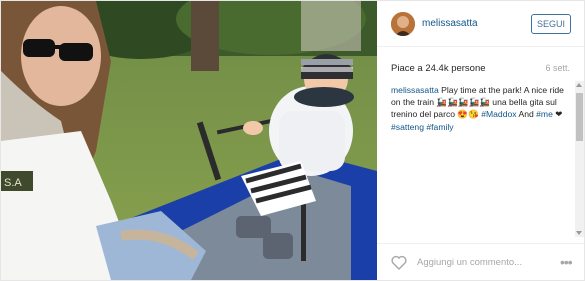 Image resolution: width=585 pixels, height=281 pixels. I want to click on hashtag-maddox: #Maddox, so click(498, 114).